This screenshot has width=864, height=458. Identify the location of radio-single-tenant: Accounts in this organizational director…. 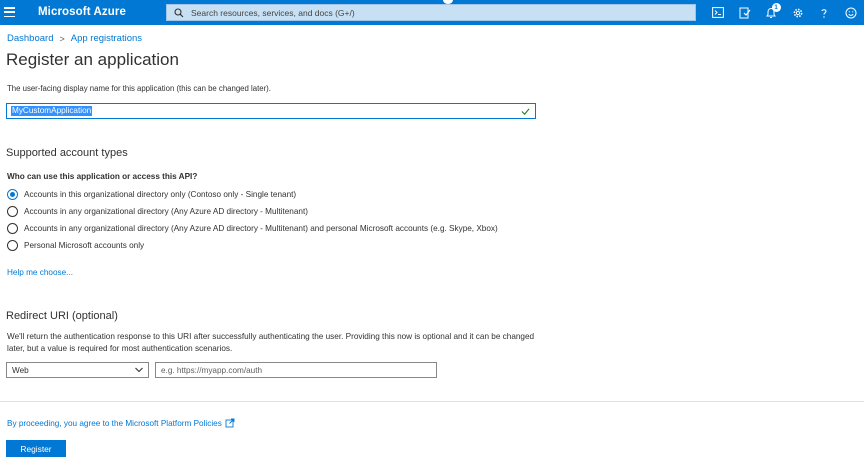
(151, 194).